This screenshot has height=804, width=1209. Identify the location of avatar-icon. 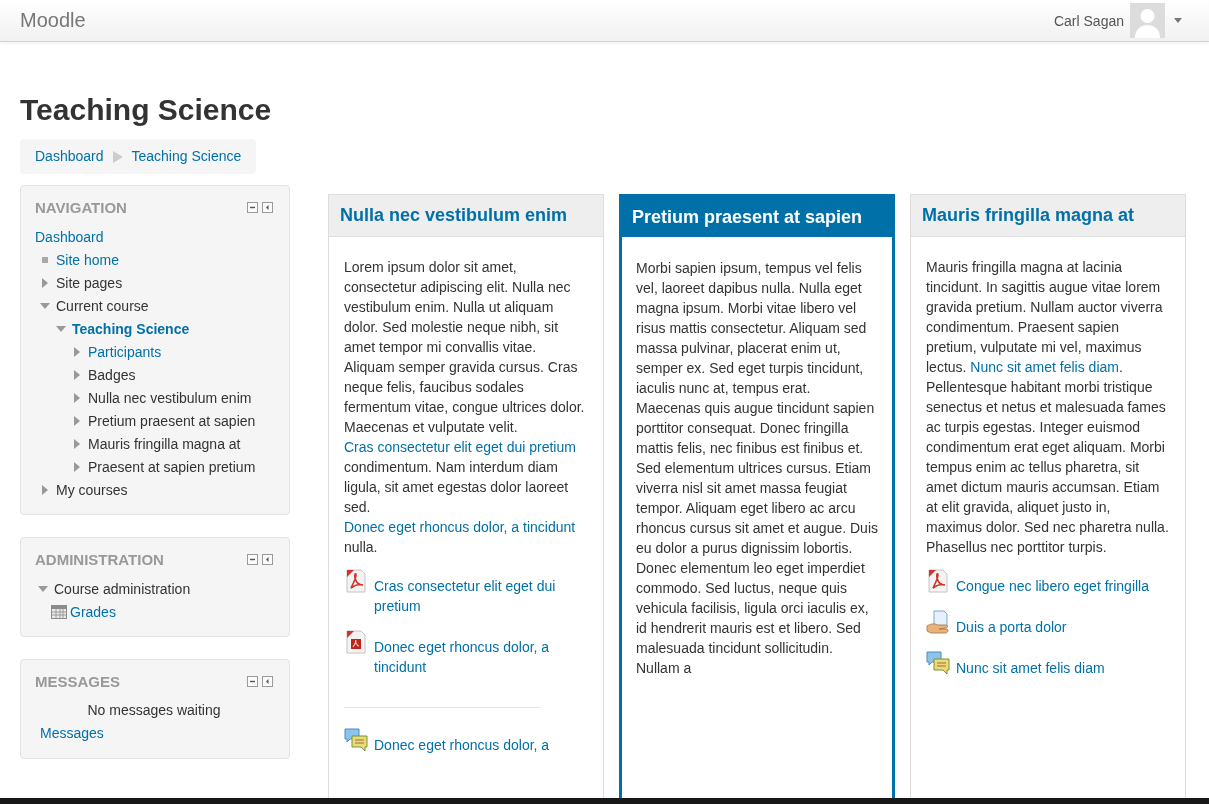
(1147, 20).